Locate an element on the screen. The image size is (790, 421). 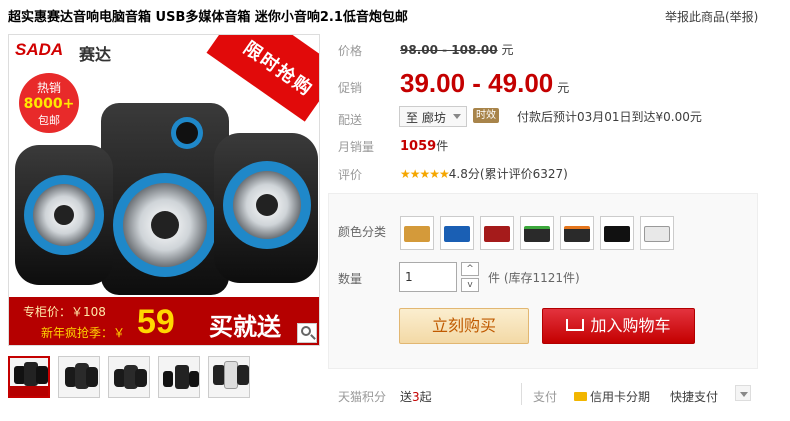
add-to-cart-button: 加入购物车 is located at coordinates (618, 326).